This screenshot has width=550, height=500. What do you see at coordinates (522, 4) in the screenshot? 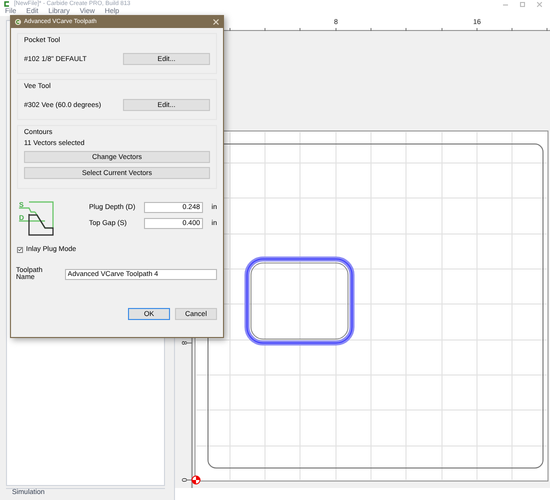
I see `maximize-icon` at bounding box center [522, 4].